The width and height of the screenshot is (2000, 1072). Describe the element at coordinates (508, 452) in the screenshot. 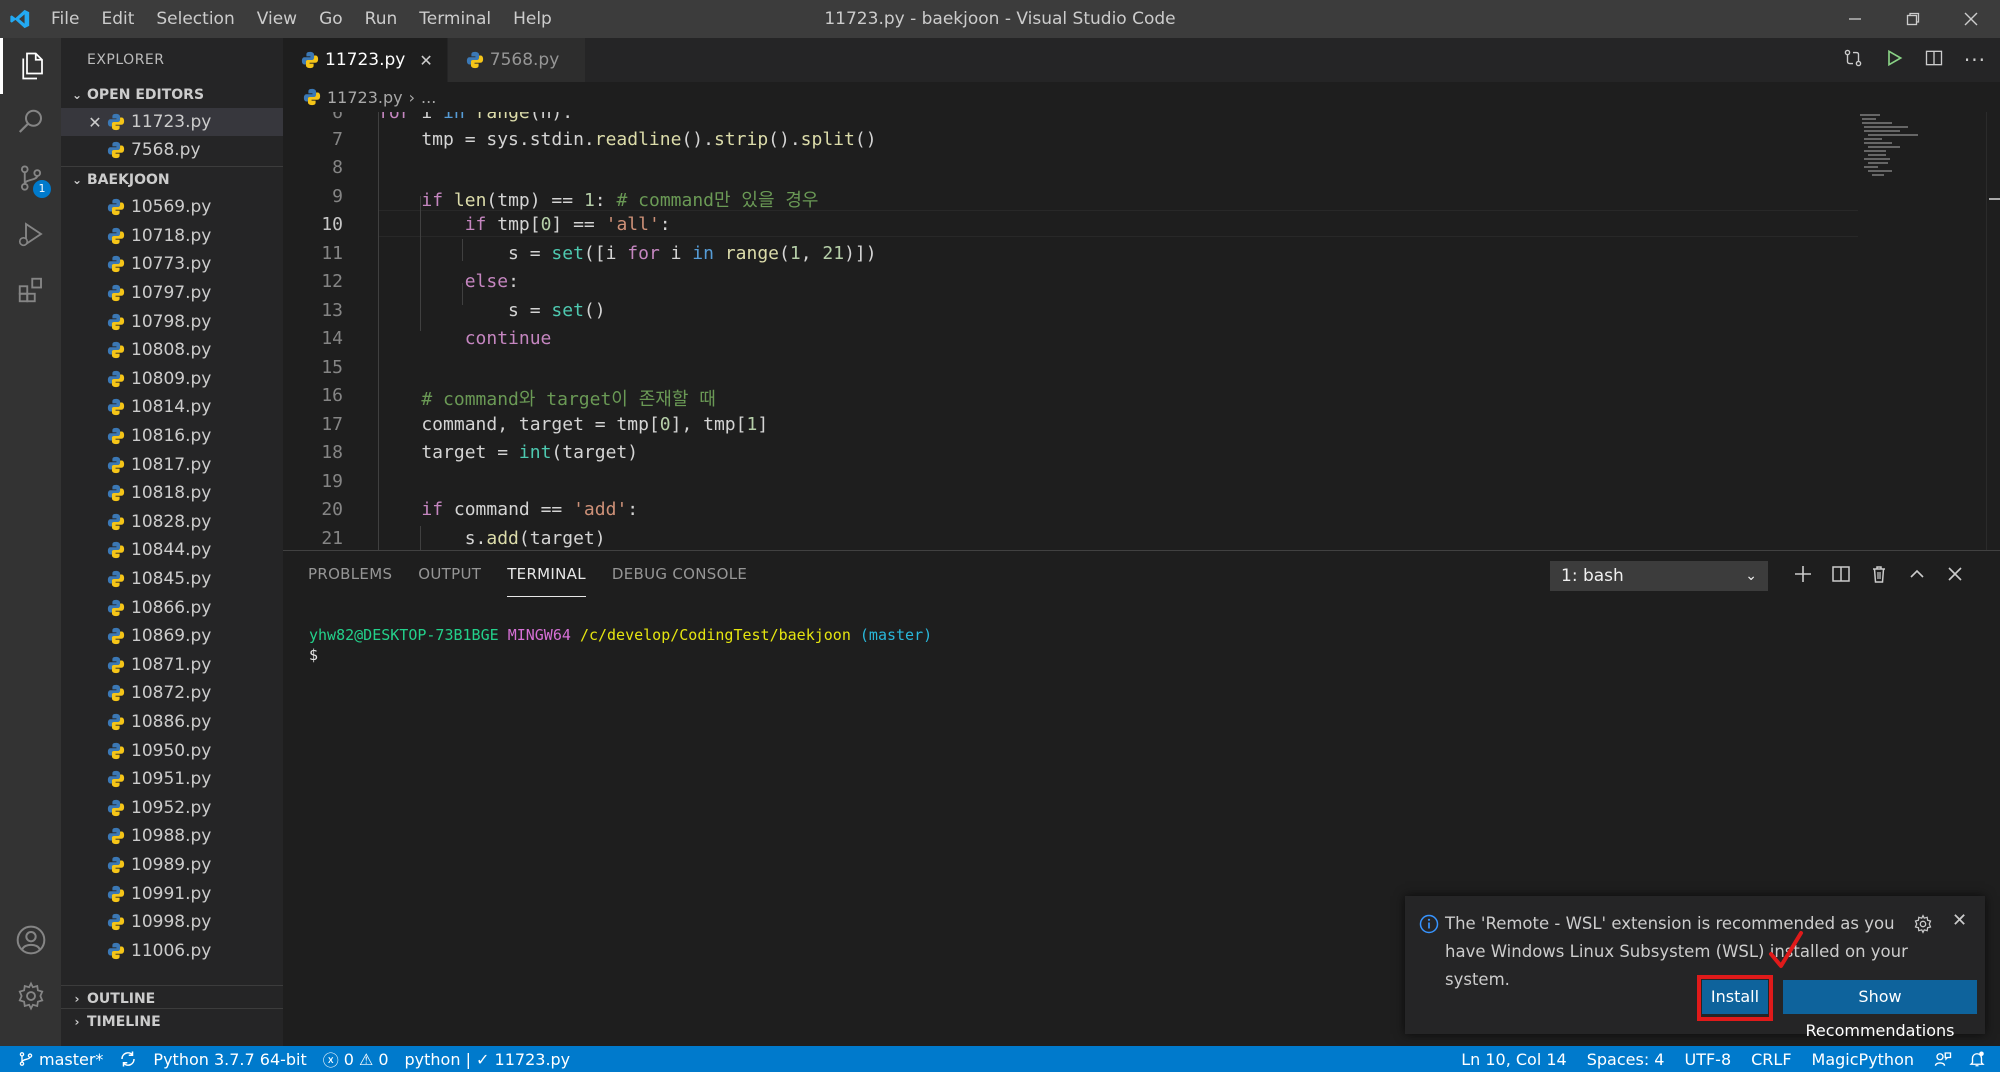

I see `code-line: target = int(target)` at that location.